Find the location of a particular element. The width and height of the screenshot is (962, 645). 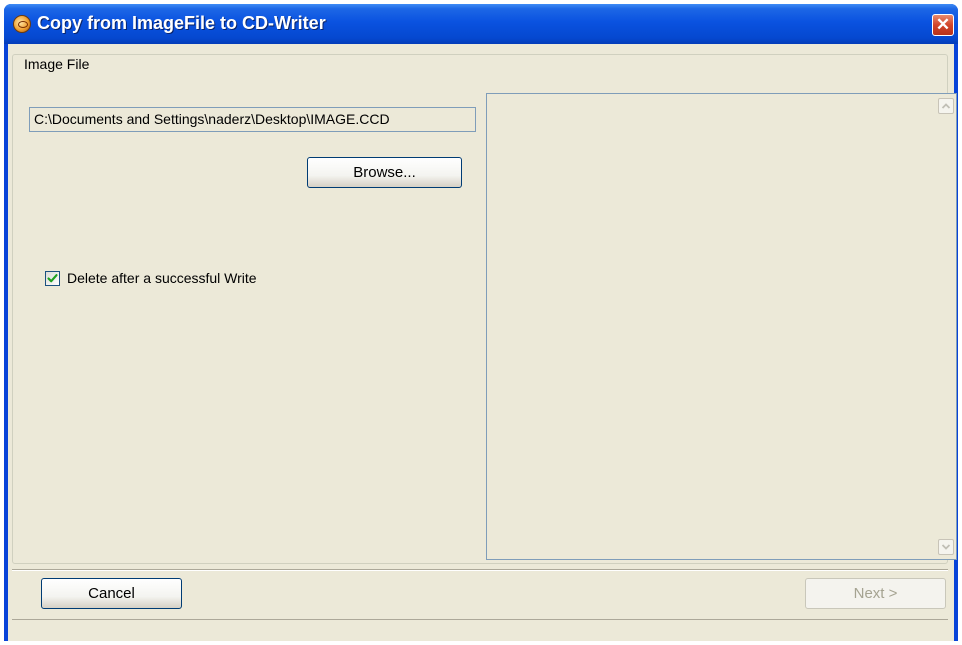

cancel-button: Cancel is located at coordinates (111, 593).